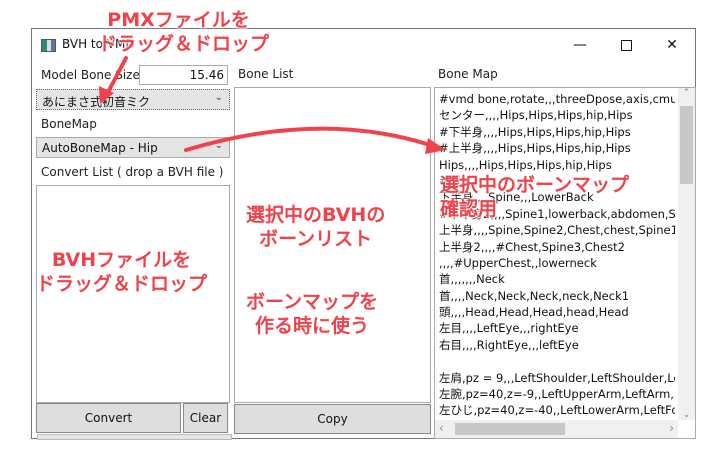 This screenshot has width=725, height=456. What do you see at coordinates (116, 77) in the screenshot?
I see `arrow-to-model-combo` at bounding box center [116, 77].